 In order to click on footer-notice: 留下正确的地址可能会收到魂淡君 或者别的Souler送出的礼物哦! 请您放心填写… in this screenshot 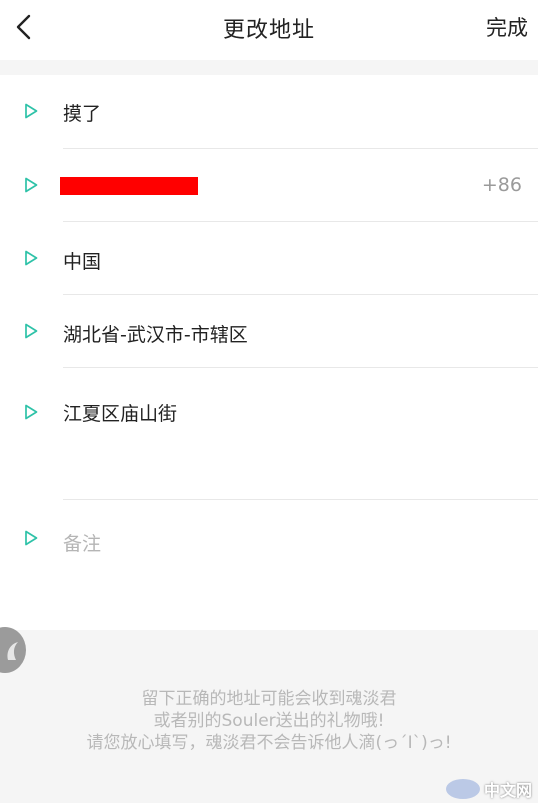, I will do `click(269, 721)`.